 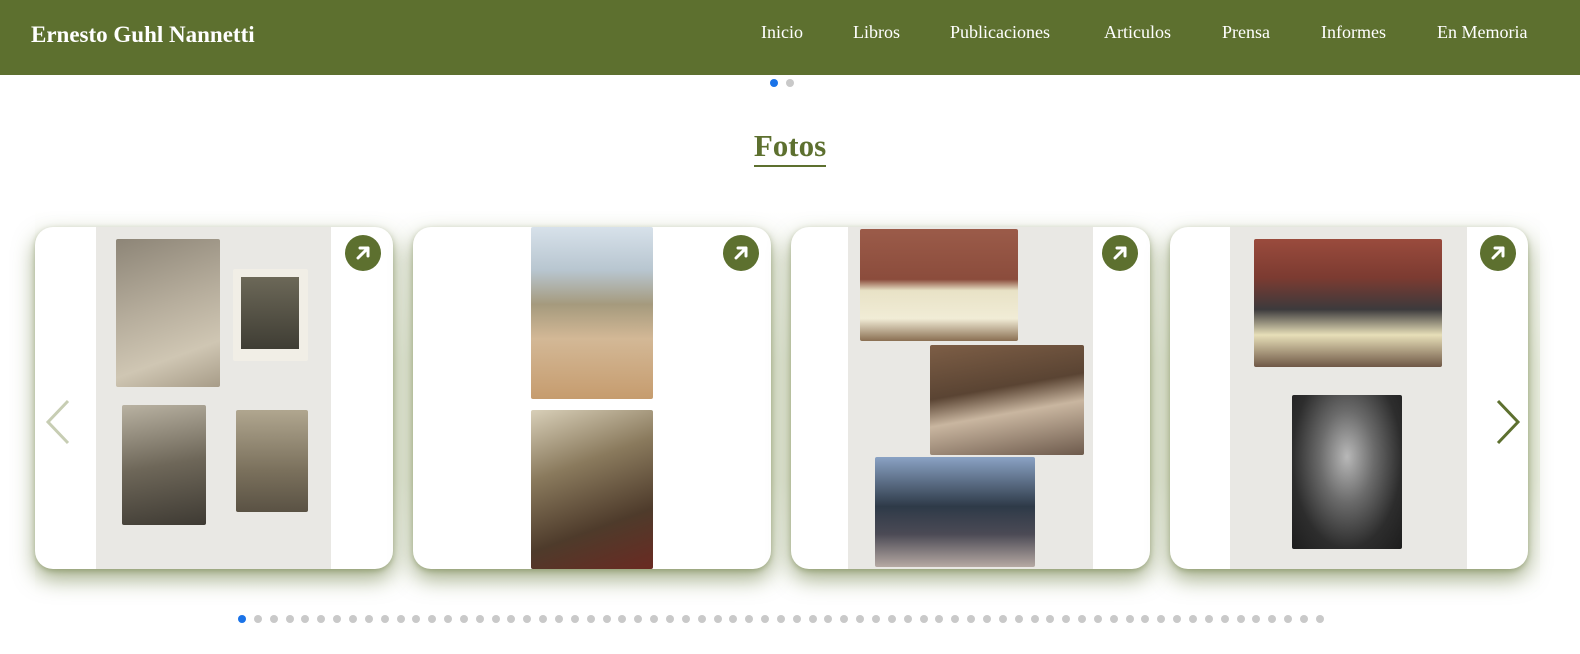 I want to click on nav-link-inicio: Inicio, so click(x=782, y=32).